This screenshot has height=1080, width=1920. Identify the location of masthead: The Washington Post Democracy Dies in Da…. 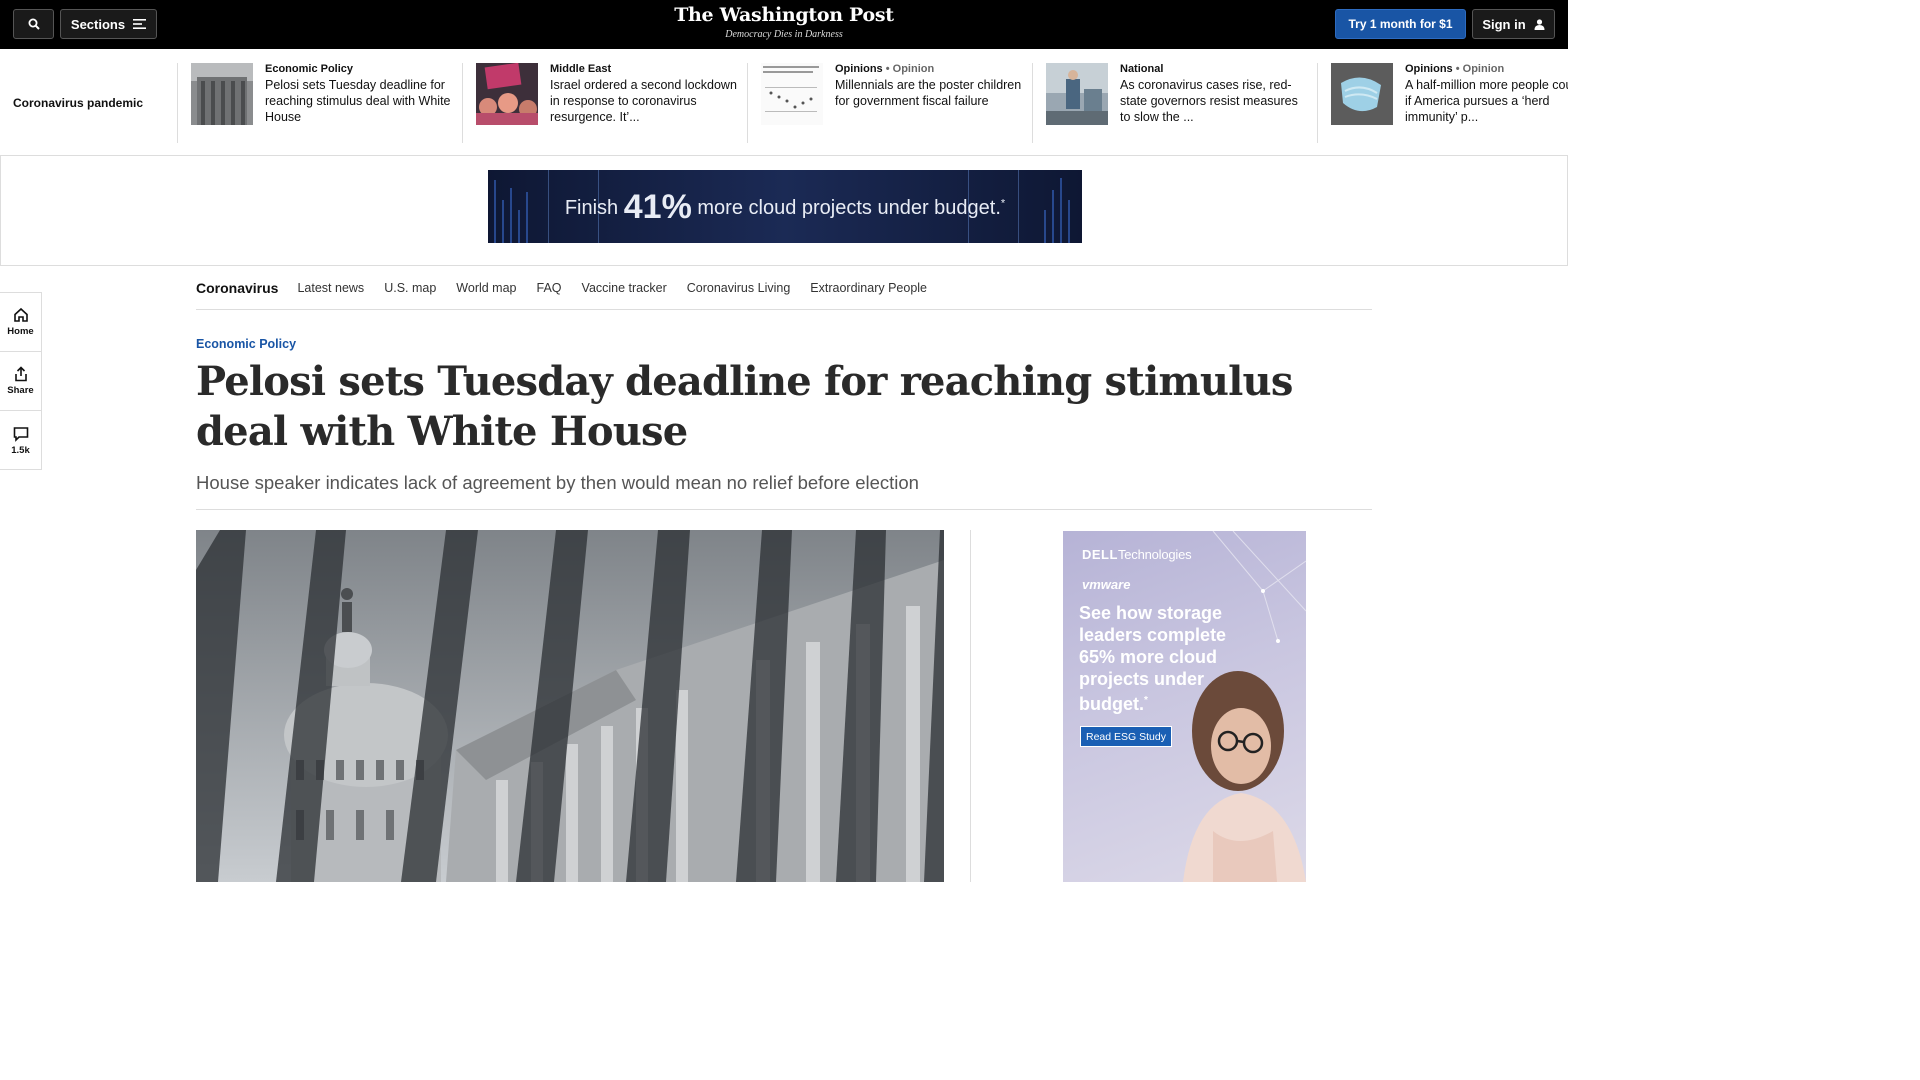
(784, 22).